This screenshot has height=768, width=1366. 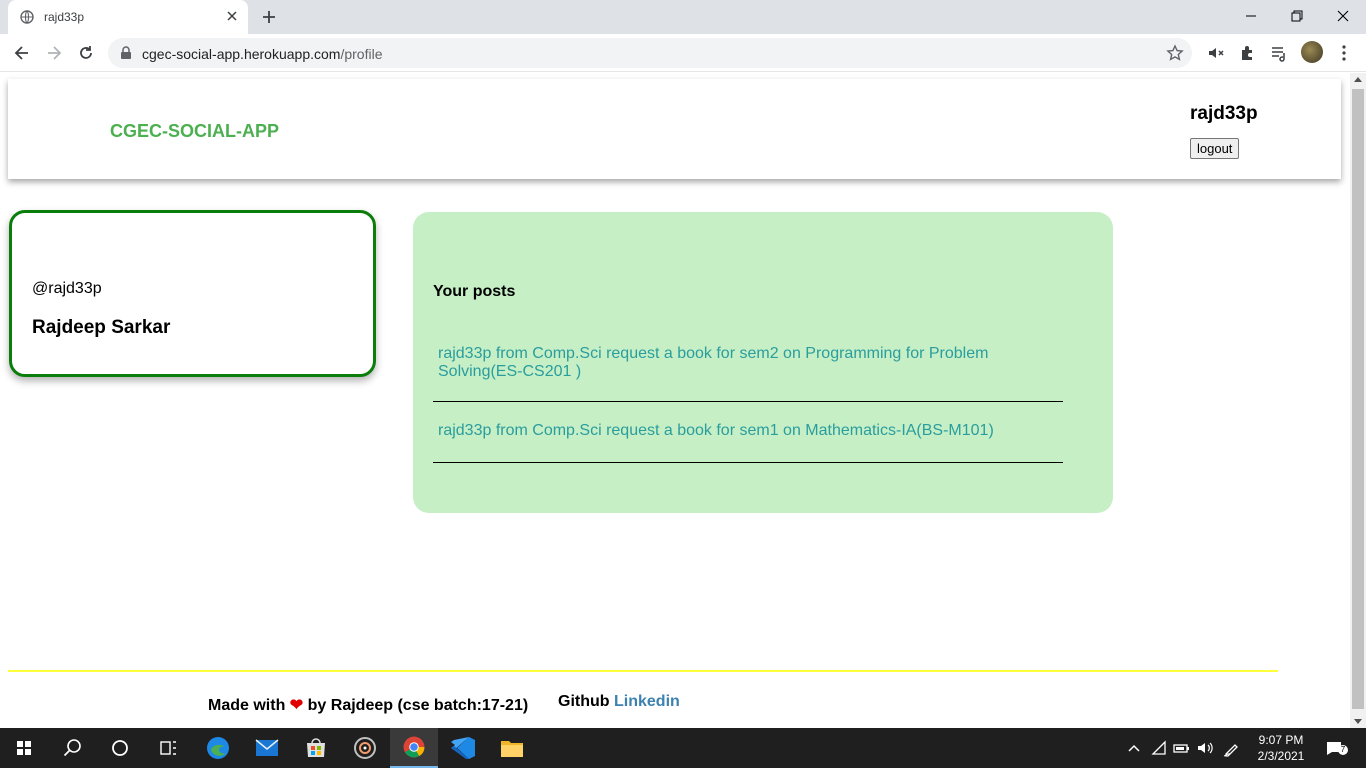 What do you see at coordinates (365, 748) in the screenshot?
I see `media-player-icon` at bounding box center [365, 748].